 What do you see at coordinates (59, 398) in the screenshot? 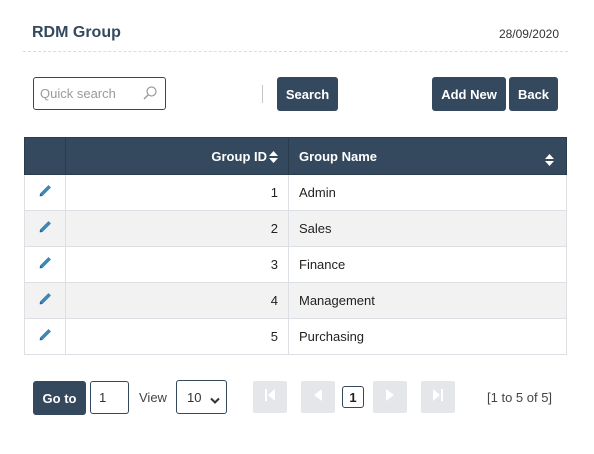
I see `go-to-button: Go to` at bounding box center [59, 398].